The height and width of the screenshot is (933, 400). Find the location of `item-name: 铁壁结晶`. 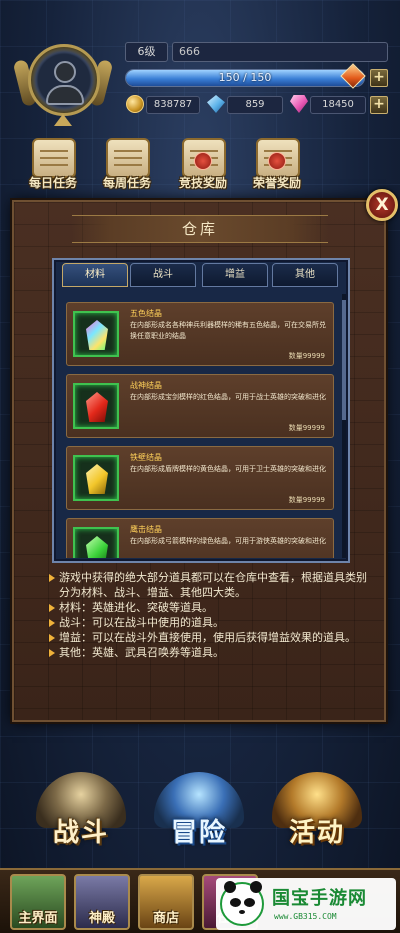

item-name: 铁壁结晶 is located at coordinates (146, 457).